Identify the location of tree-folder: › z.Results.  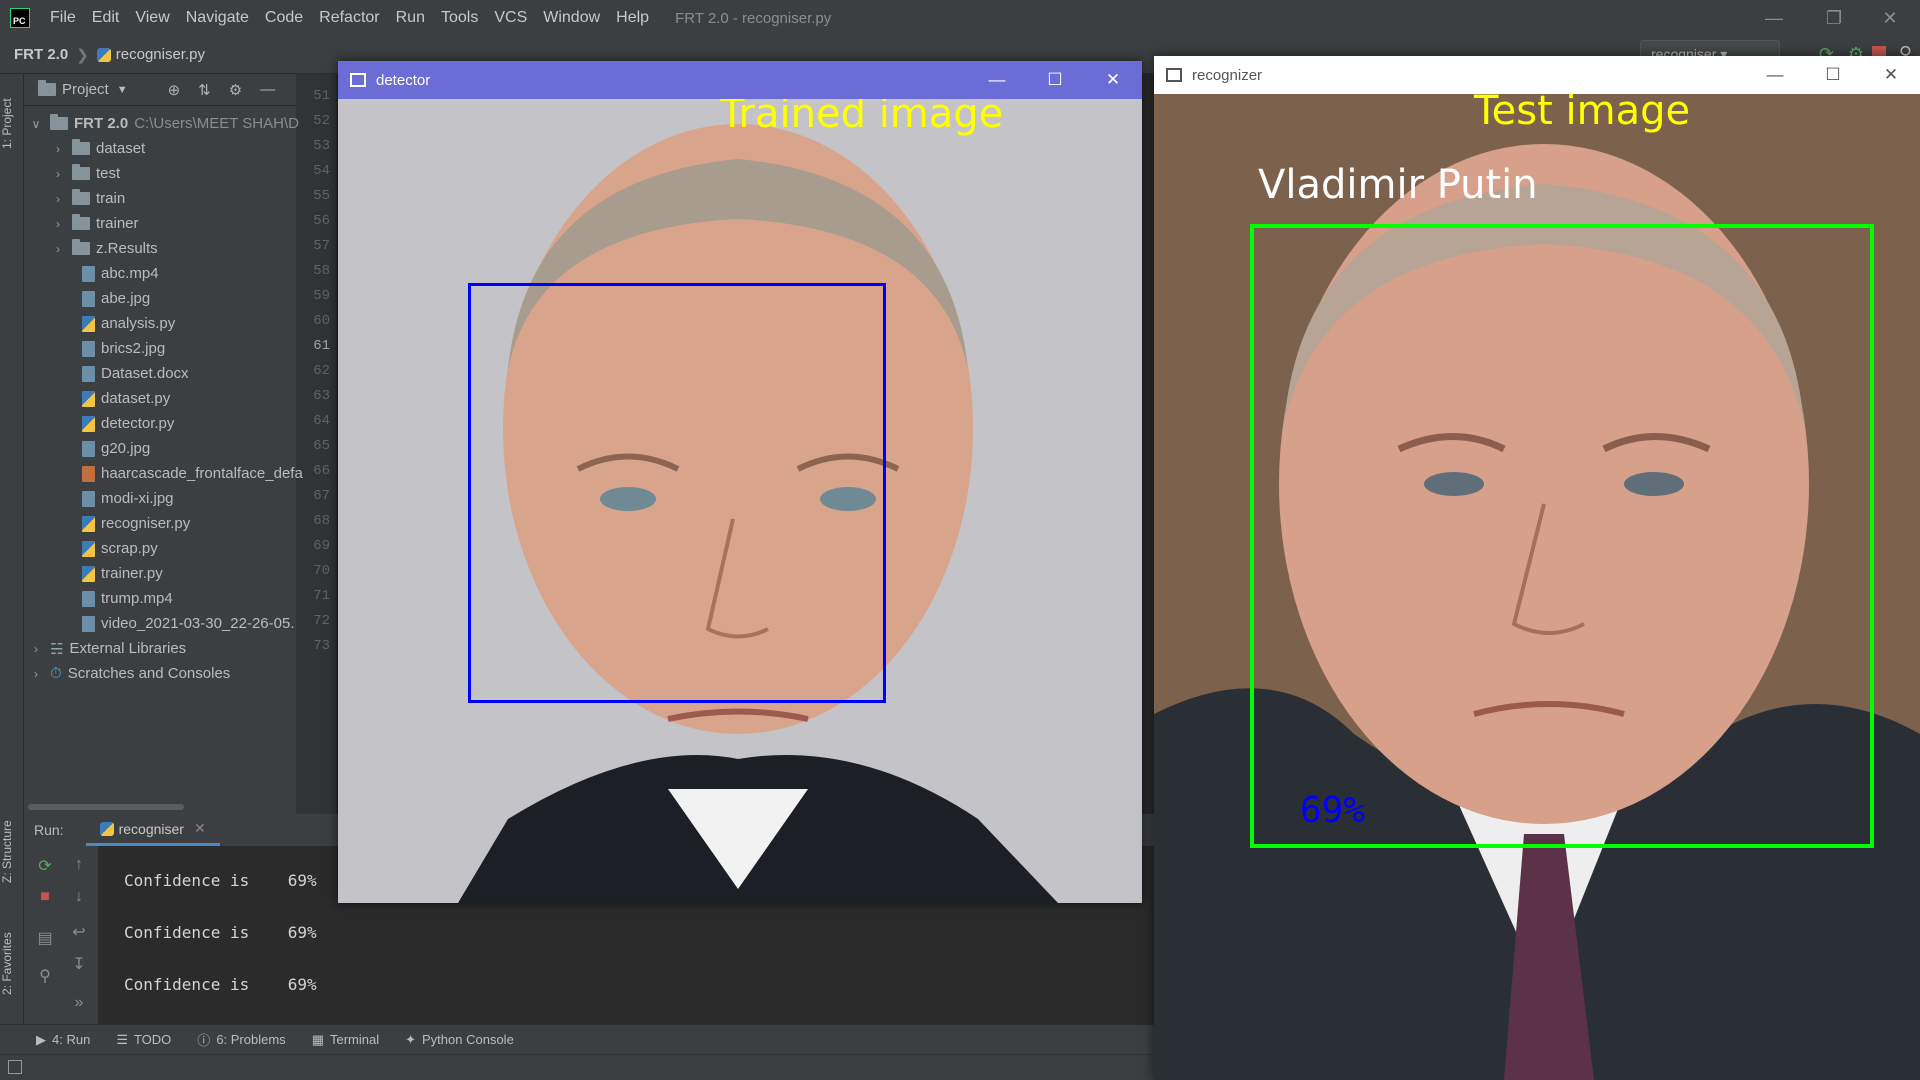
(105, 248).